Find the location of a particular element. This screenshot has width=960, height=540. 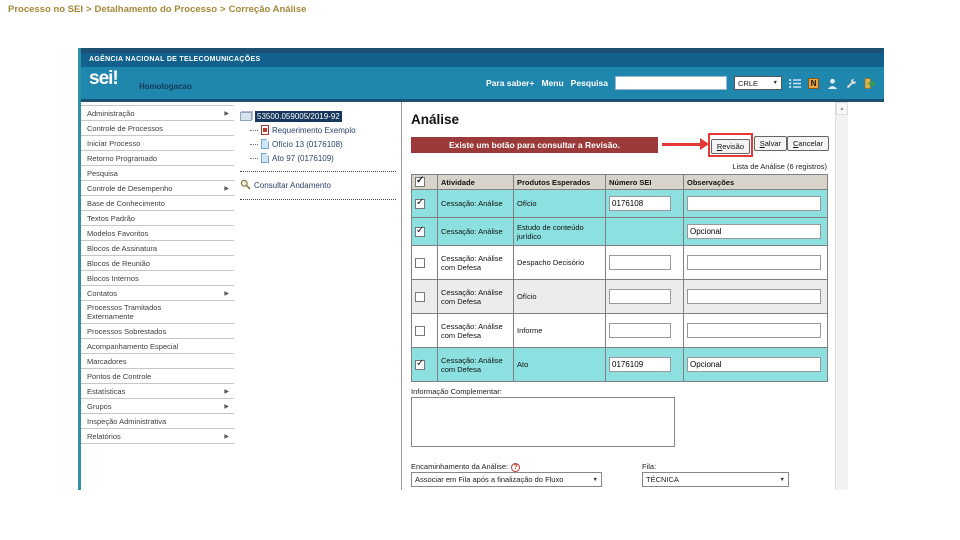

breadcrumb-link-detalhamento: Detalhamento do Processo is located at coordinates (156, 9).